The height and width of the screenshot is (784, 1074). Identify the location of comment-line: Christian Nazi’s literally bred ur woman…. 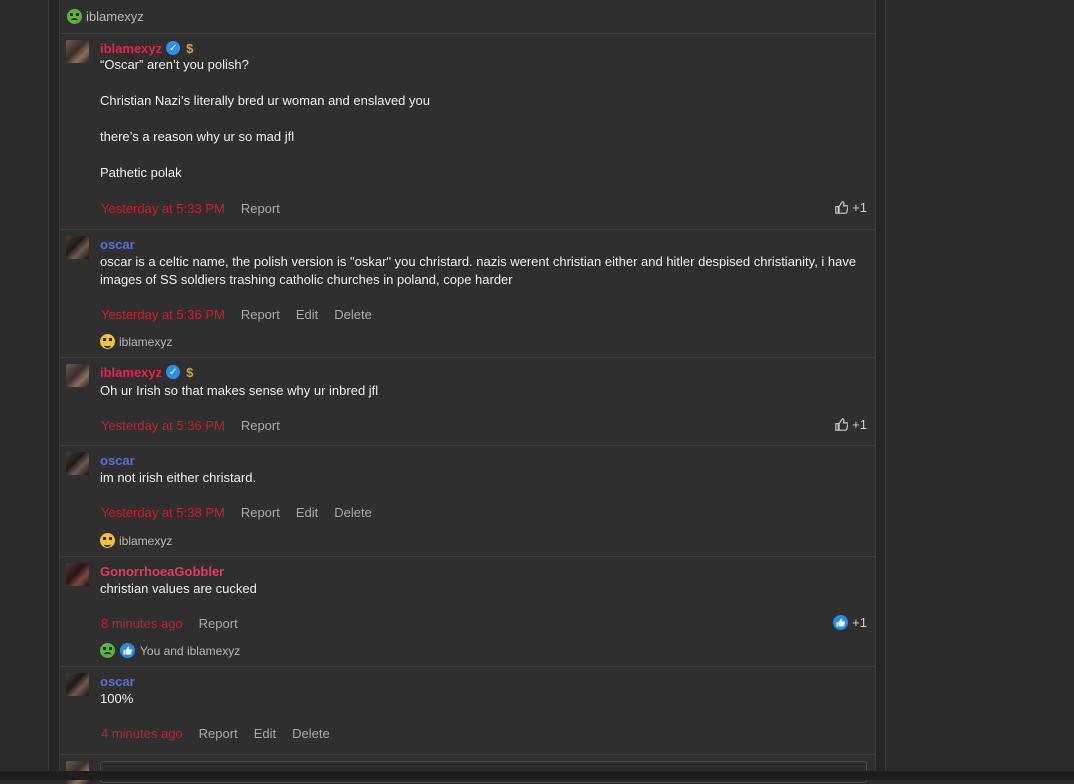
(265, 100).